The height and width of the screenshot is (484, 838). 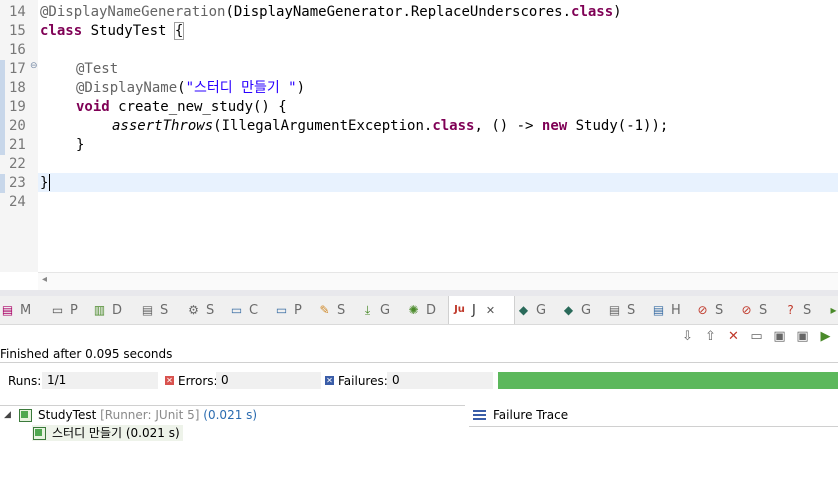 What do you see at coordinates (658, 310) in the screenshot?
I see `history-icon: ▤` at bounding box center [658, 310].